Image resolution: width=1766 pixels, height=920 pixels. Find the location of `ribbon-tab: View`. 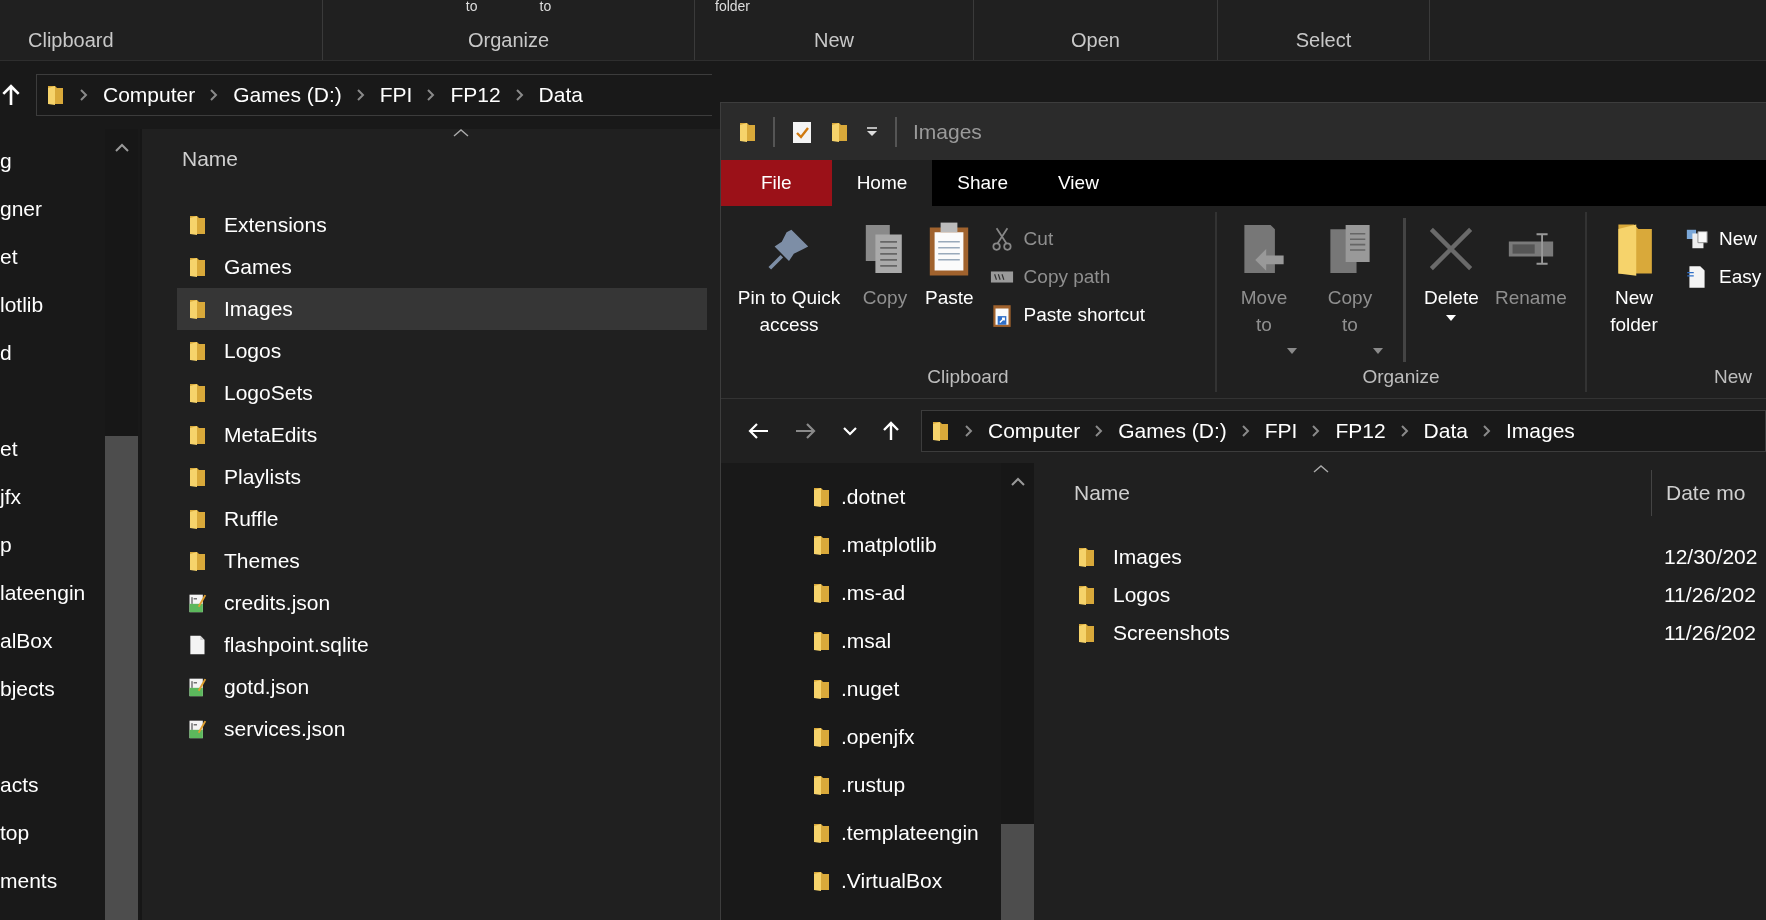

ribbon-tab: View is located at coordinates (1078, 183).